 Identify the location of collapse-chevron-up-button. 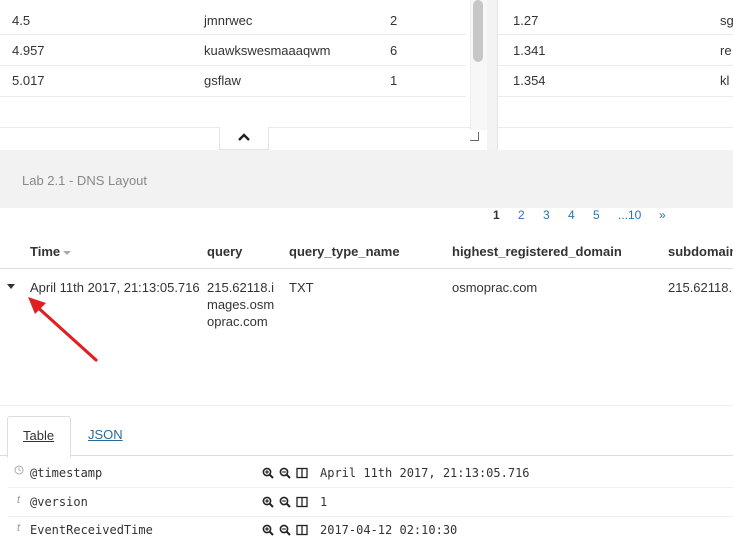
(244, 138).